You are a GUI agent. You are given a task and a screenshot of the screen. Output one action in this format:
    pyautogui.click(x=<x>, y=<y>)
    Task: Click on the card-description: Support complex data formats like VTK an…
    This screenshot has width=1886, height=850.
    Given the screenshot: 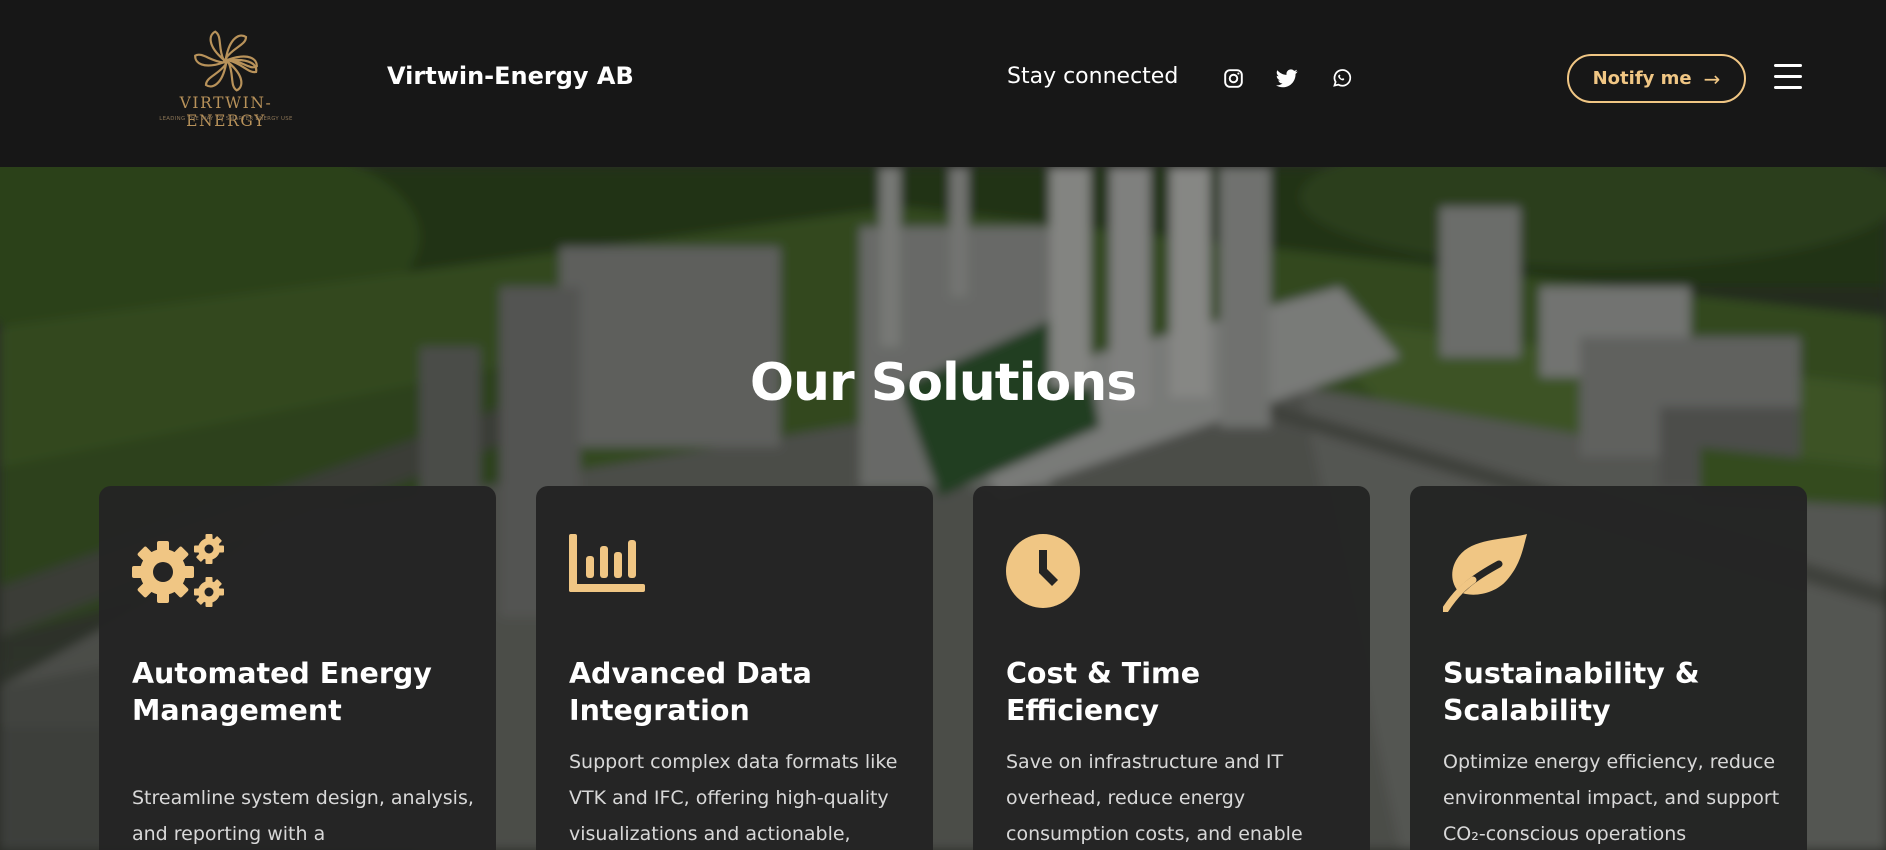 What is the action you would take?
    pyautogui.click(x=733, y=798)
    